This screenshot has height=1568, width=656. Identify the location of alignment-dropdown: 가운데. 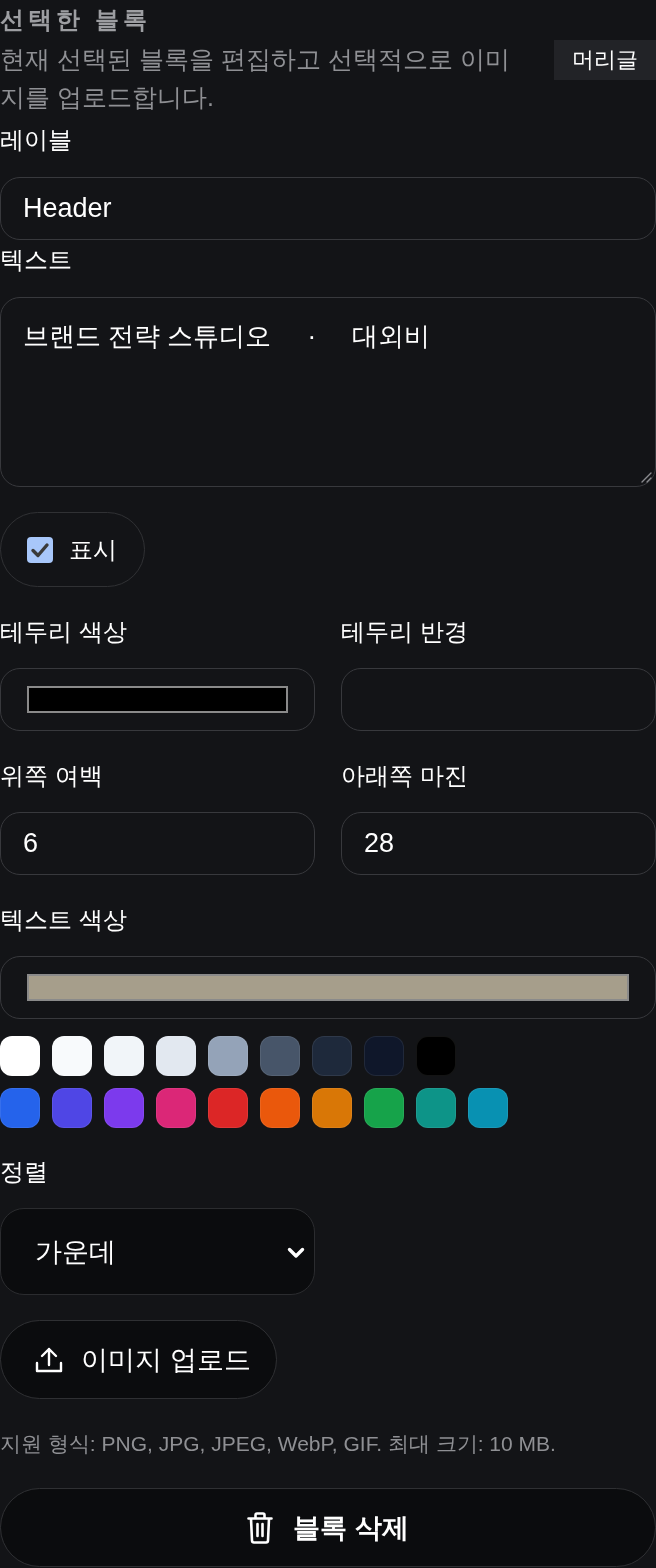
(157, 1251).